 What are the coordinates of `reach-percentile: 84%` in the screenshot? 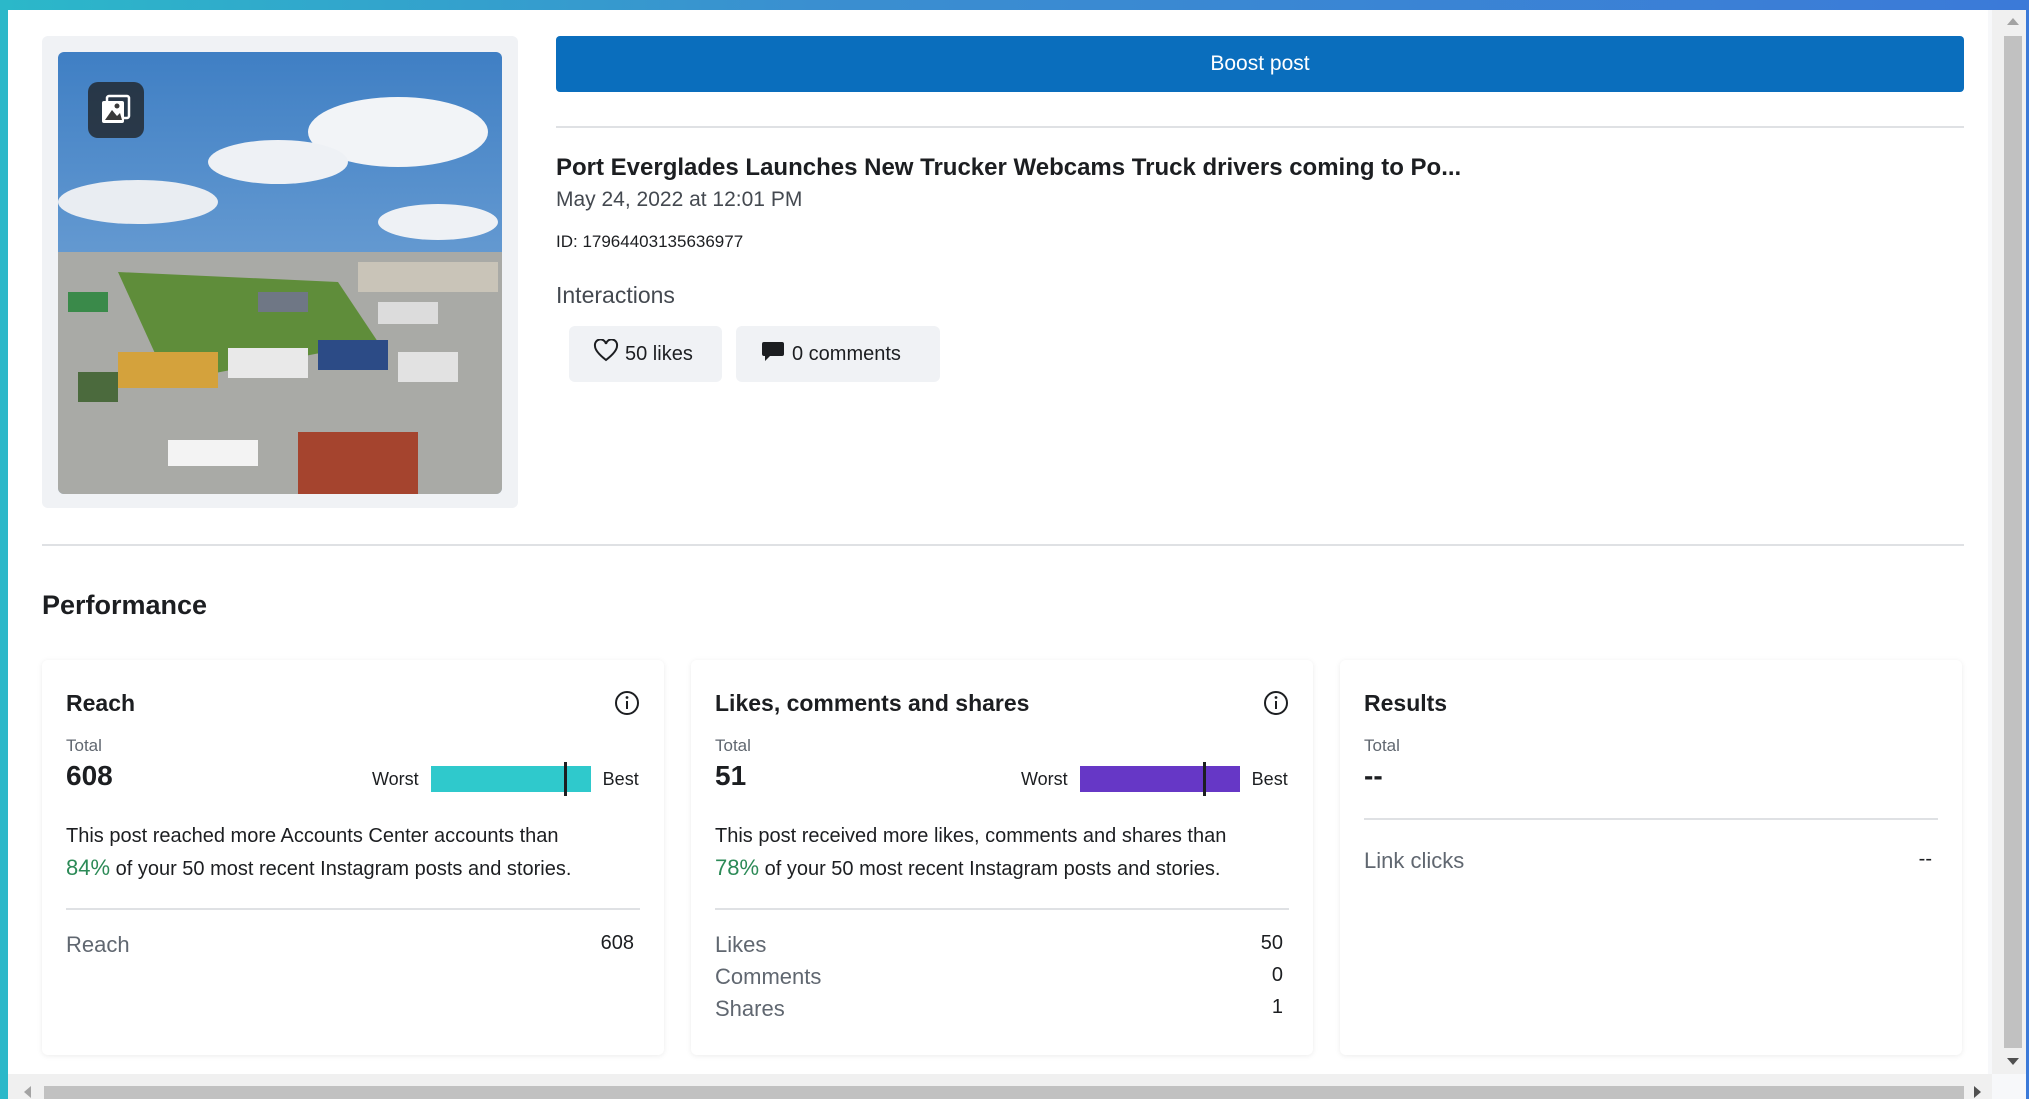 It's located at (88, 867).